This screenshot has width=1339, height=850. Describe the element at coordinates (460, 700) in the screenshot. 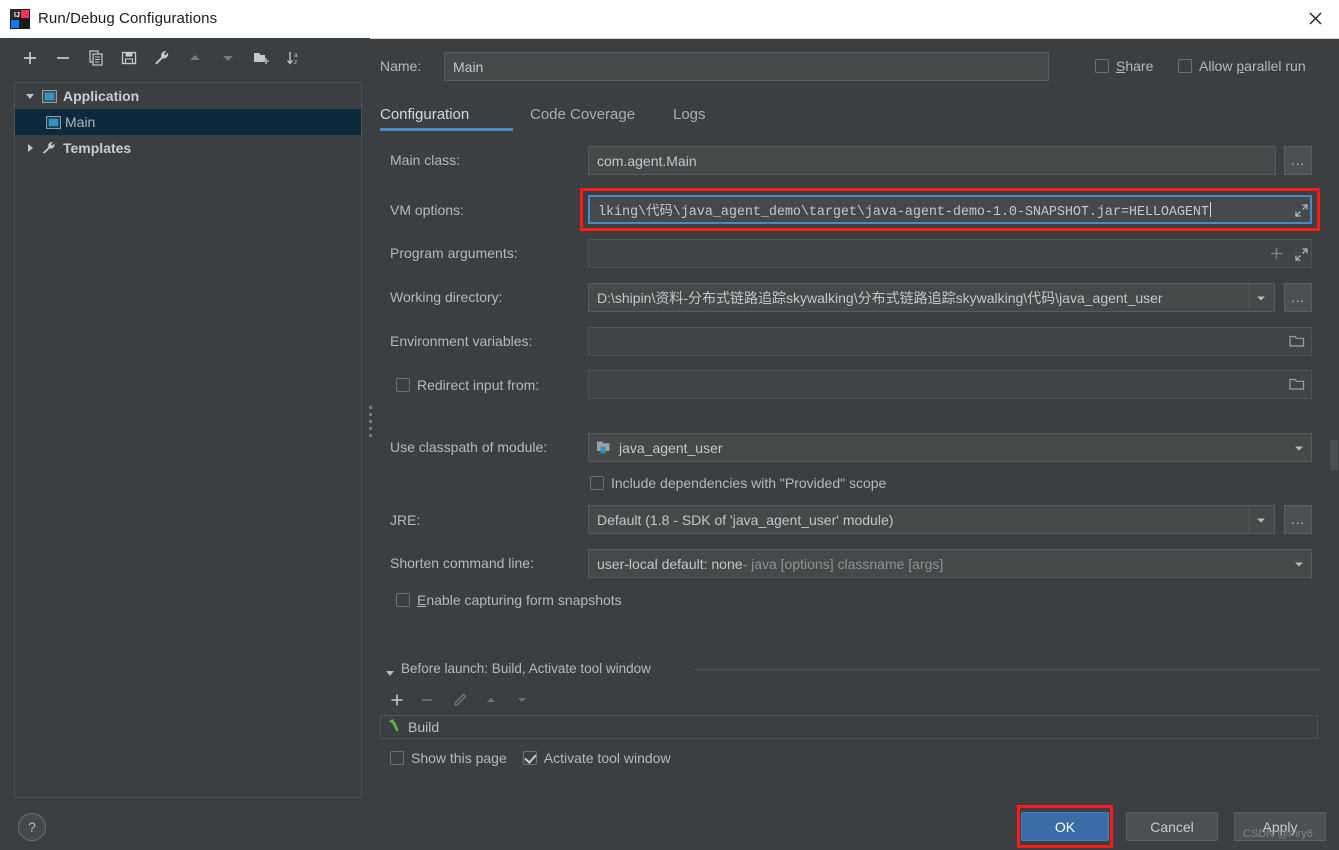

I see `pencil-icon` at that location.